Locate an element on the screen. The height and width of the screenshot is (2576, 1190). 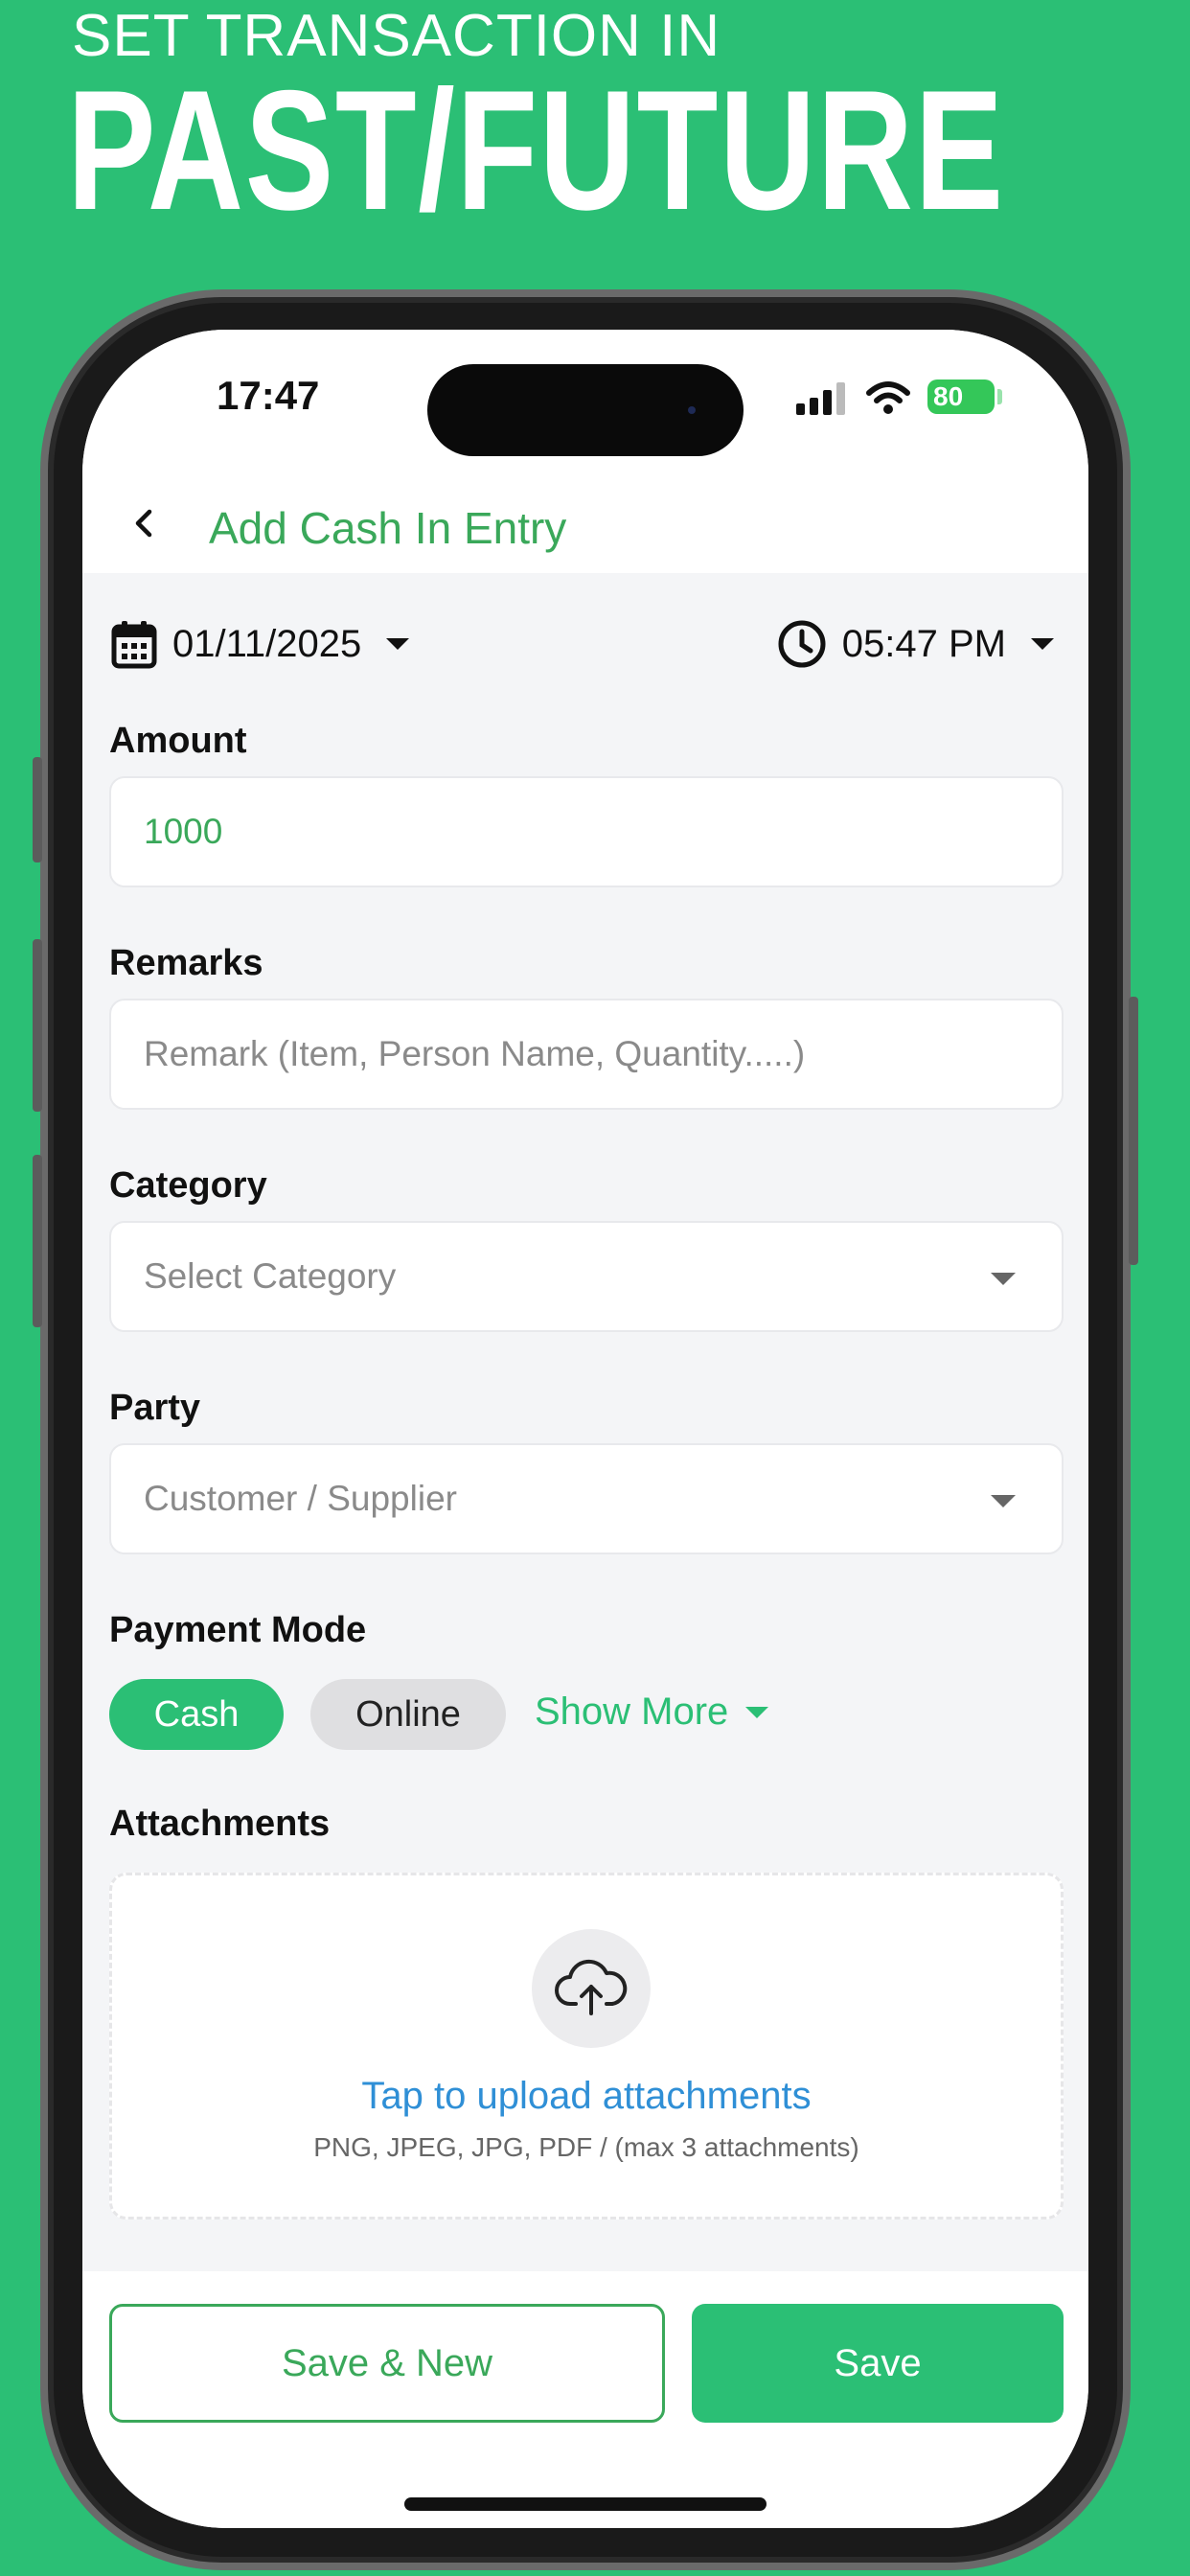
home-indicator is located at coordinates (586, 2504).